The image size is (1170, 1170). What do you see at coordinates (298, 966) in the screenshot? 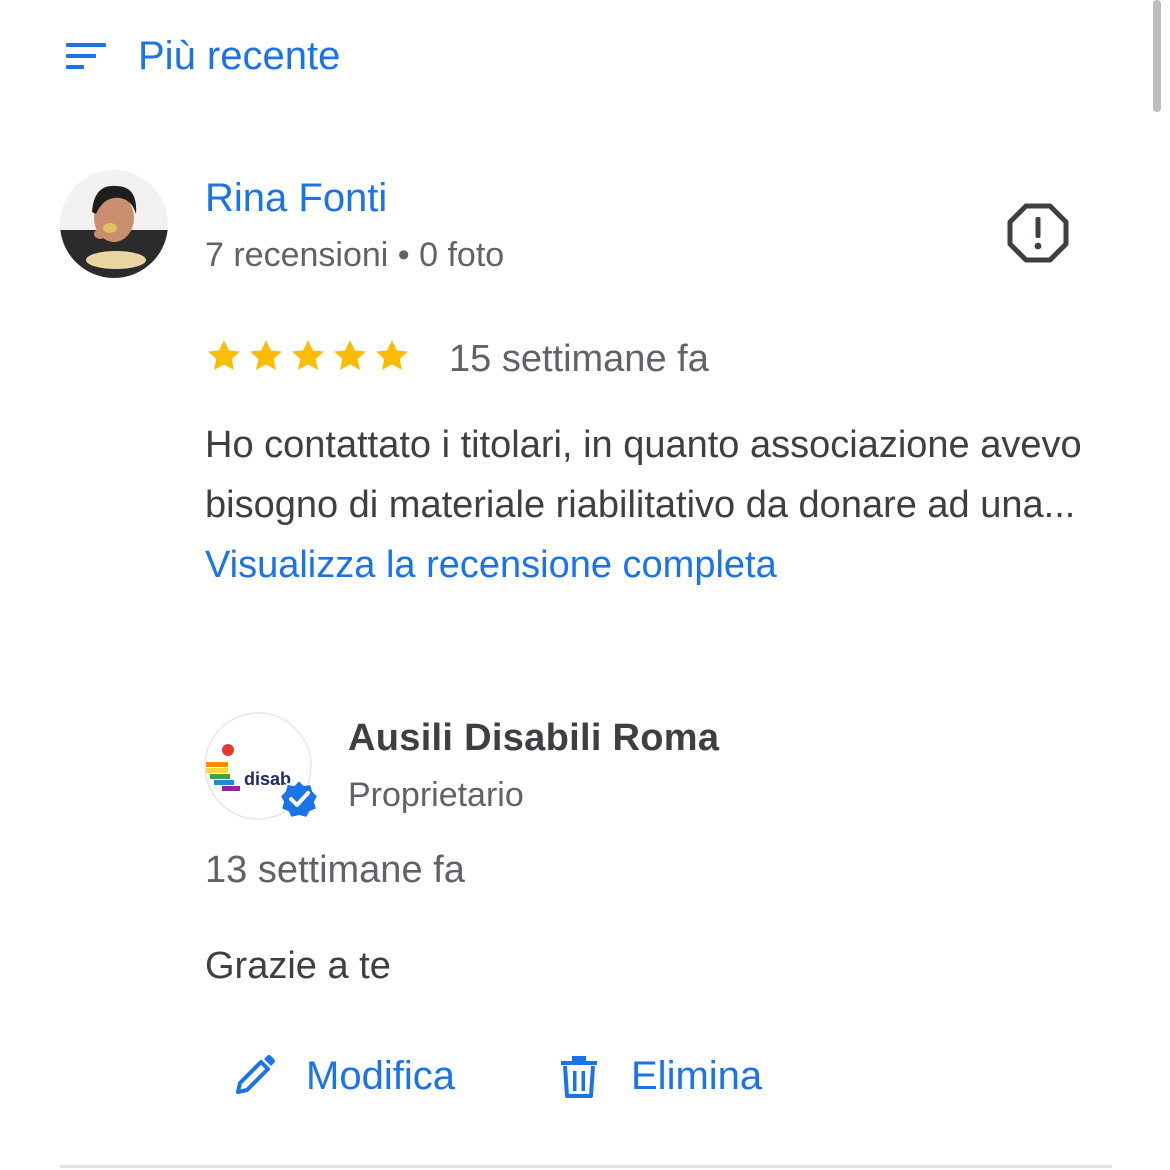
I see `reply-text: Grazie a te` at bounding box center [298, 966].